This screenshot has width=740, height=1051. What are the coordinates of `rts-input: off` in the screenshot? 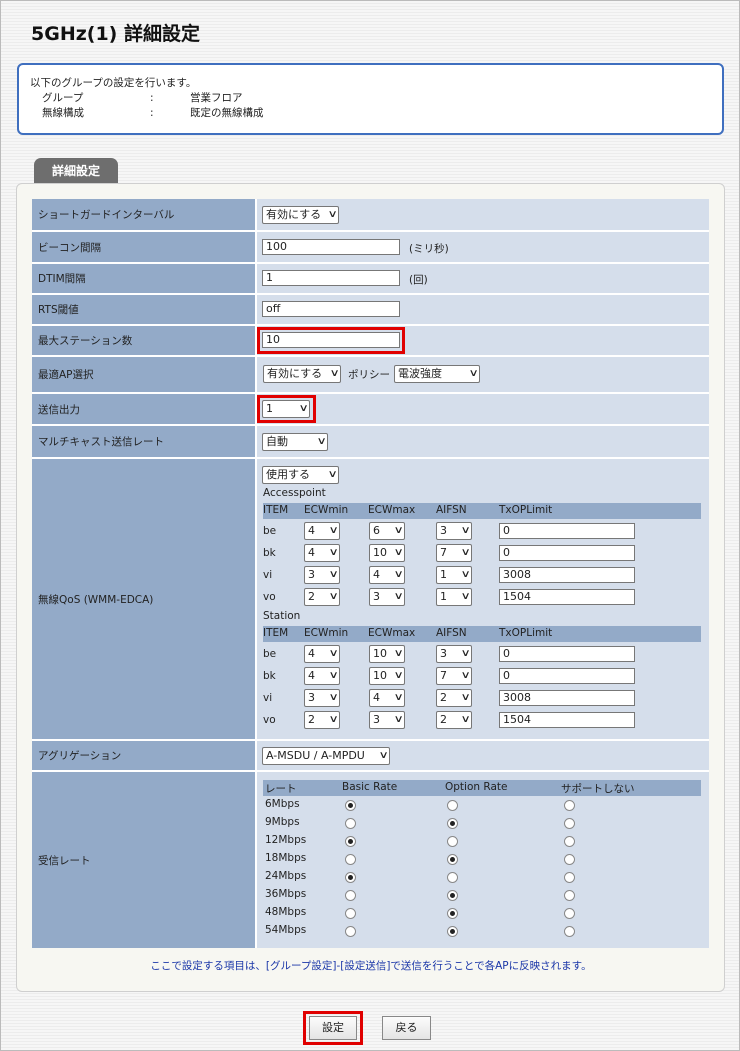 It's located at (331, 309).